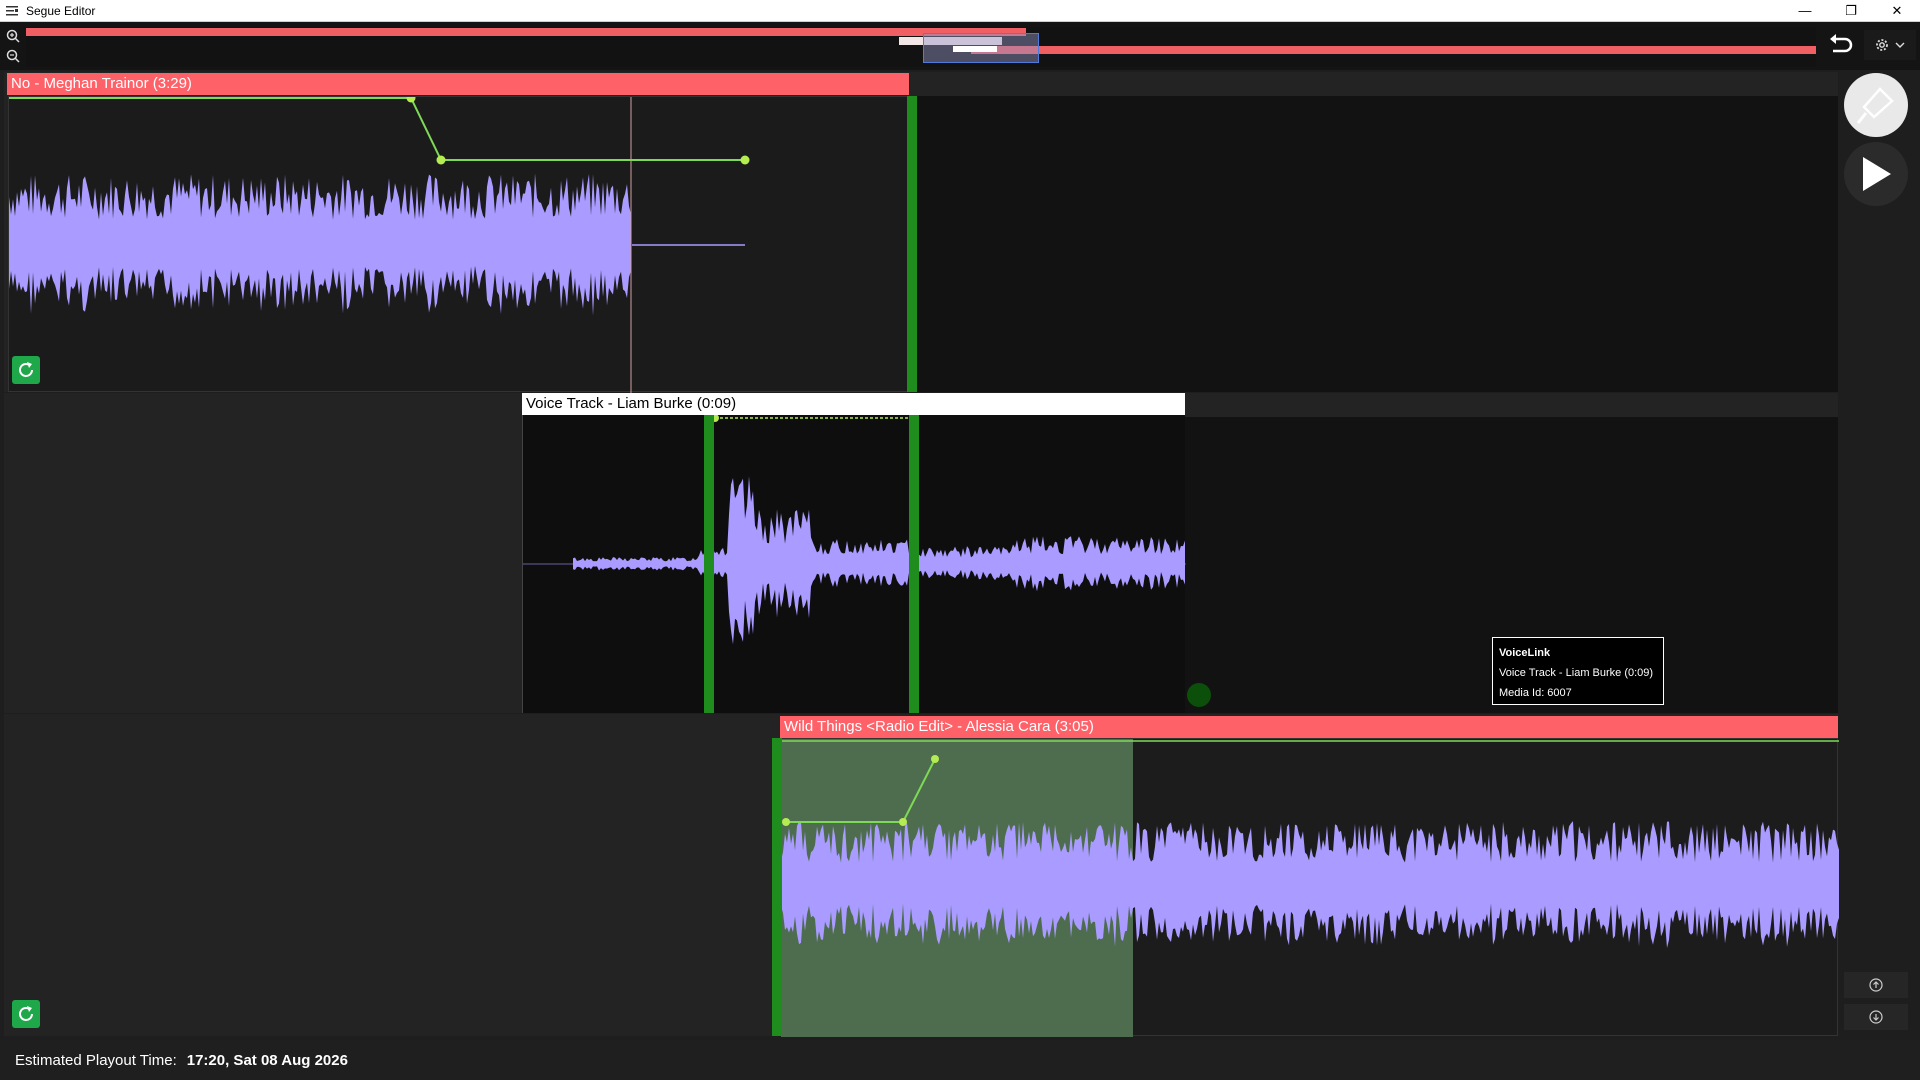 This screenshot has width=1920, height=1080. I want to click on gear-icon, so click(1882, 45).